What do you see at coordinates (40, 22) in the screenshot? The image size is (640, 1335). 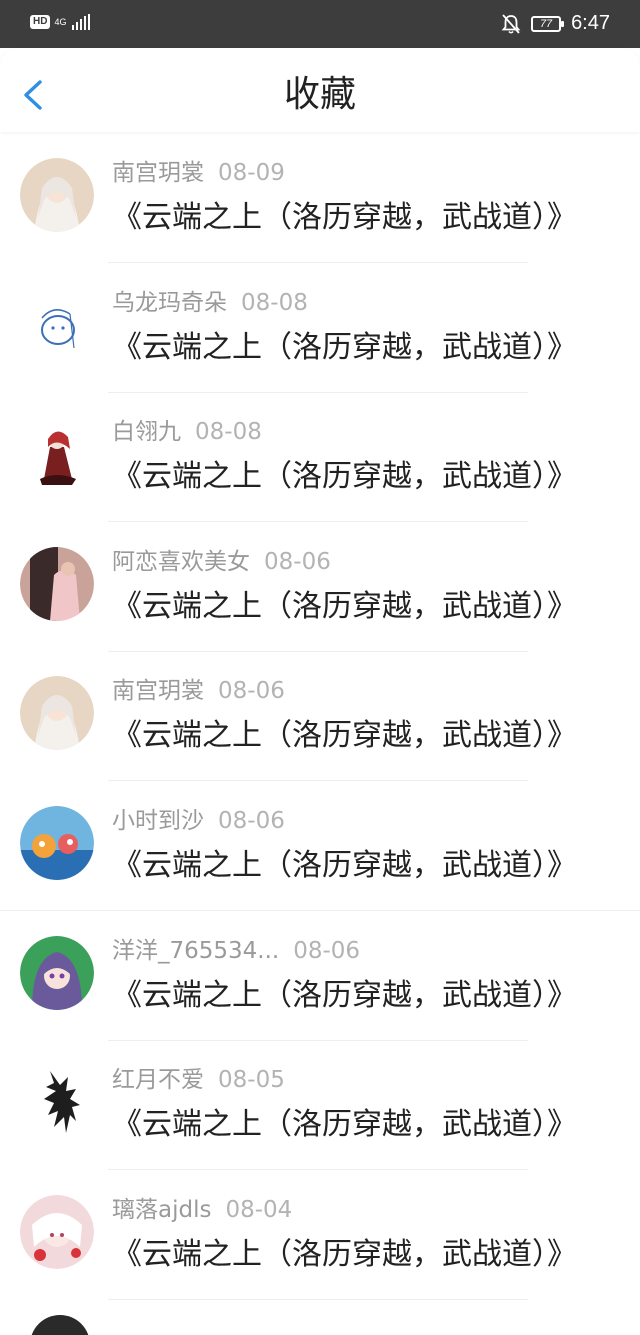 I see `hd-badge: HD` at bounding box center [40, 22].